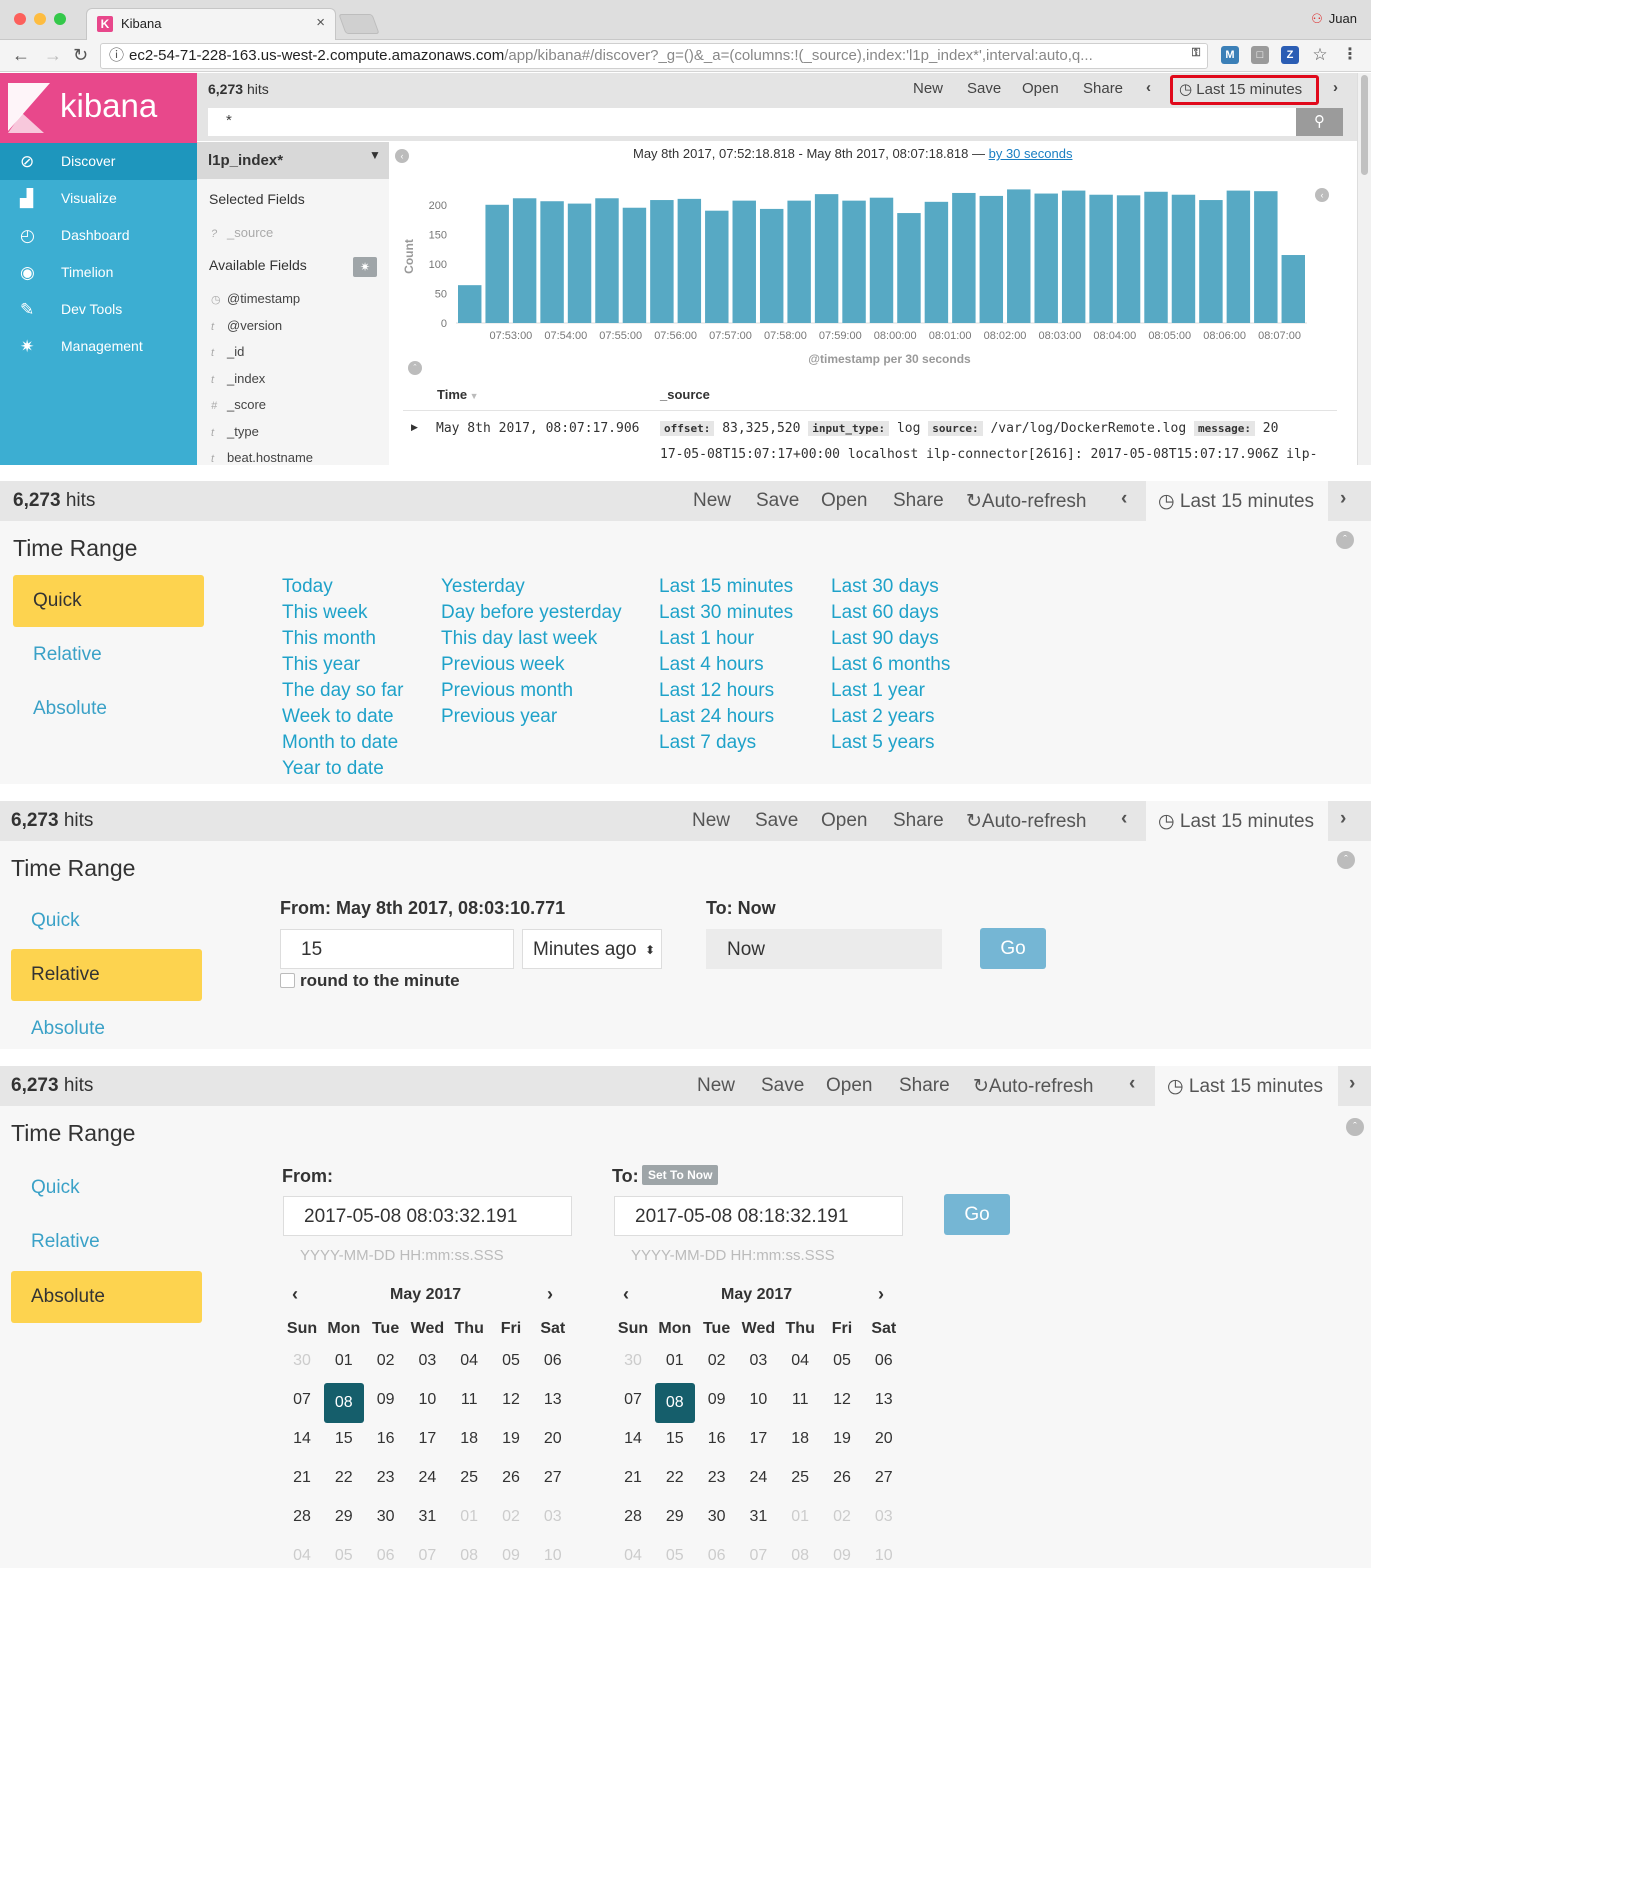 The height and width of the screenshot is (1887, 1650). Describe the element at coordinates (884, 1517) in the screenshot. I see `calendar-day: 03` at that location.